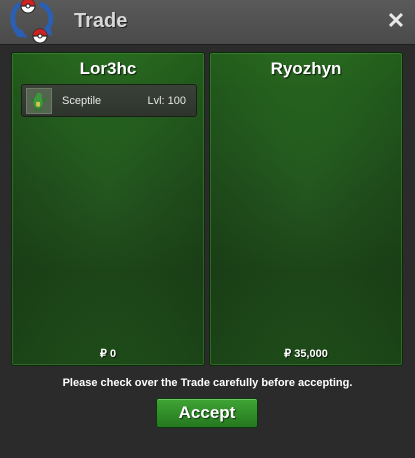 This screenshot has height=458, width=415. I want to click on pokeball-logo-icon, so click(32, 22).